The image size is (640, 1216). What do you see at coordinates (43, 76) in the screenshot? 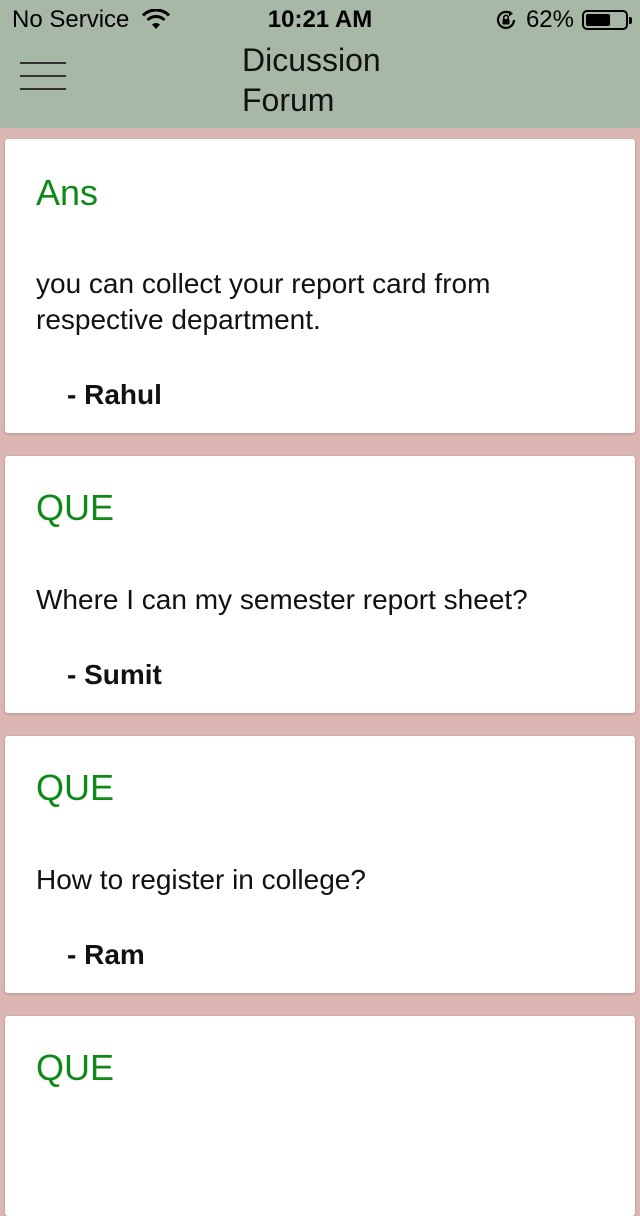
I see `hamburger-menu-icon` at bounding box center [43, 76].